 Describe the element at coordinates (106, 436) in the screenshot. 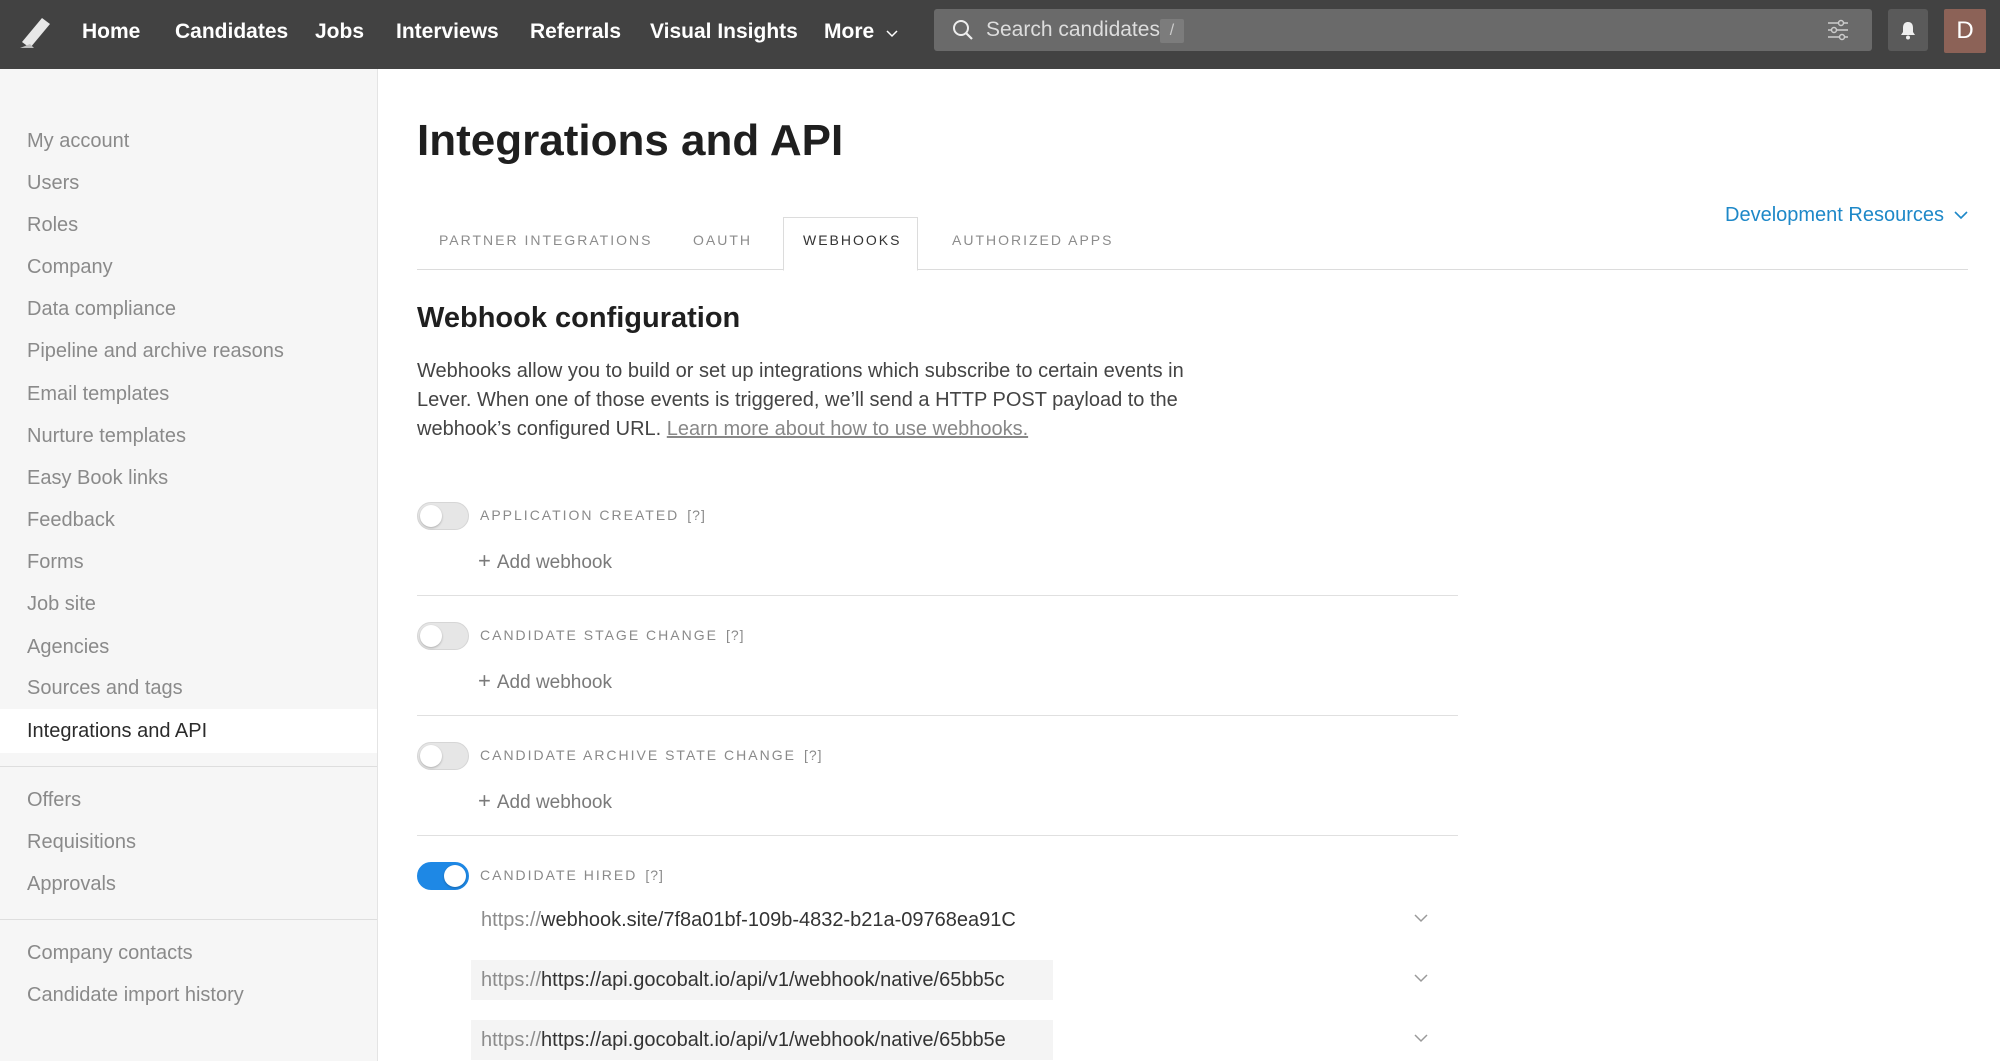

I see `sidebar-item-nurture-templates: Nurture templates` at that location.